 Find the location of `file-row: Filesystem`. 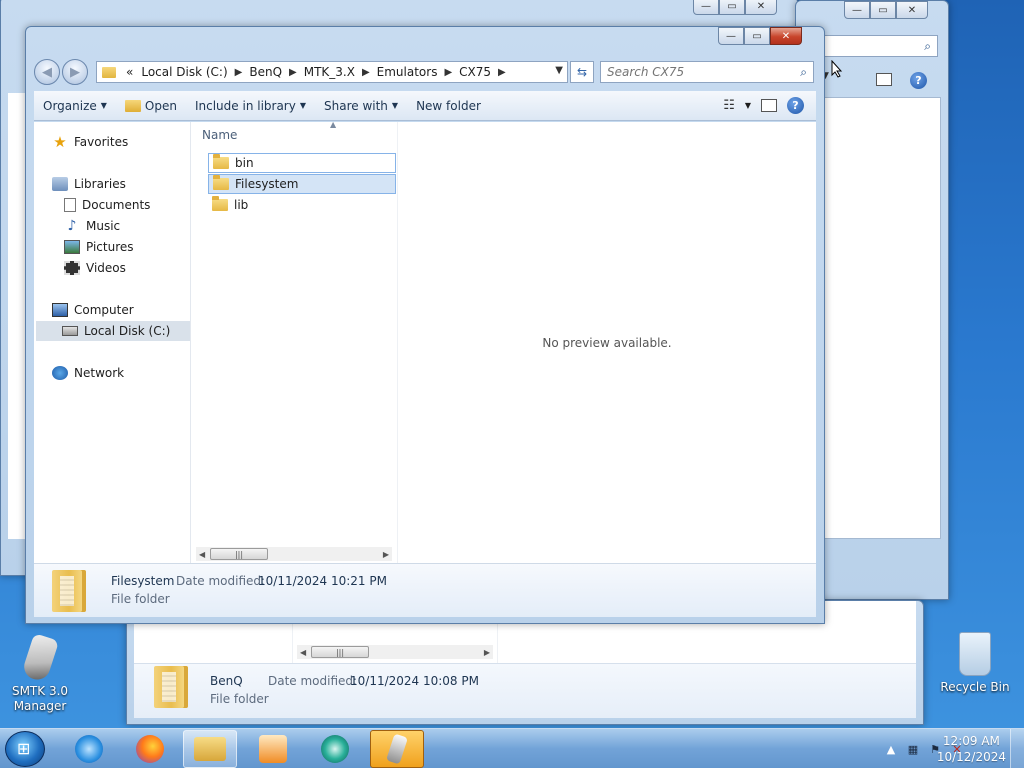

file-row: Filesystem is located at coordinates (302, 184).